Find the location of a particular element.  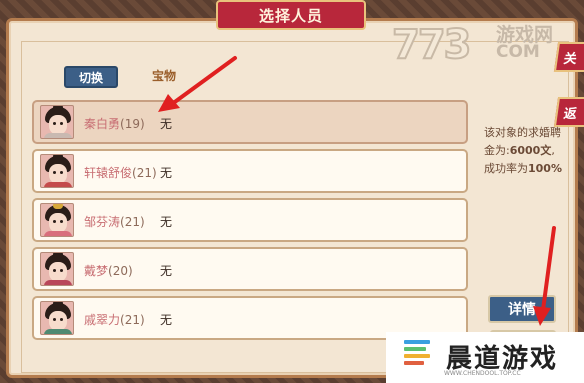

arrow-to-first-row is located at coordinates (197, 84).